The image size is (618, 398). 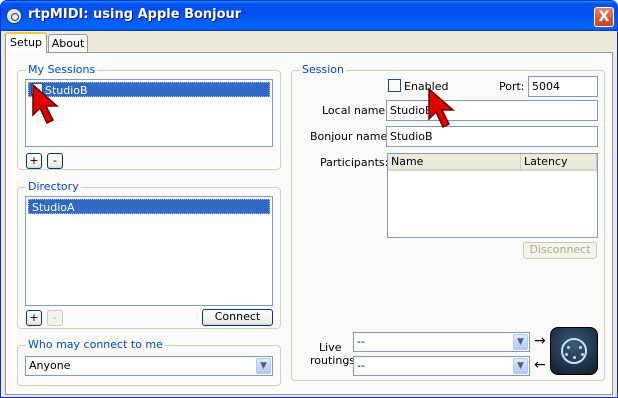 I want to click on port-input: 5004, so click(x=563, y=86).